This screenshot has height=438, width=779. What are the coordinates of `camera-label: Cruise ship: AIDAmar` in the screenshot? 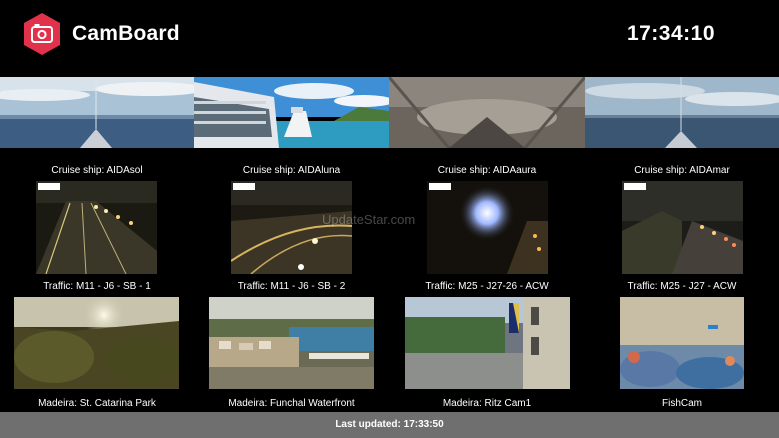 It's located at (682, 170).